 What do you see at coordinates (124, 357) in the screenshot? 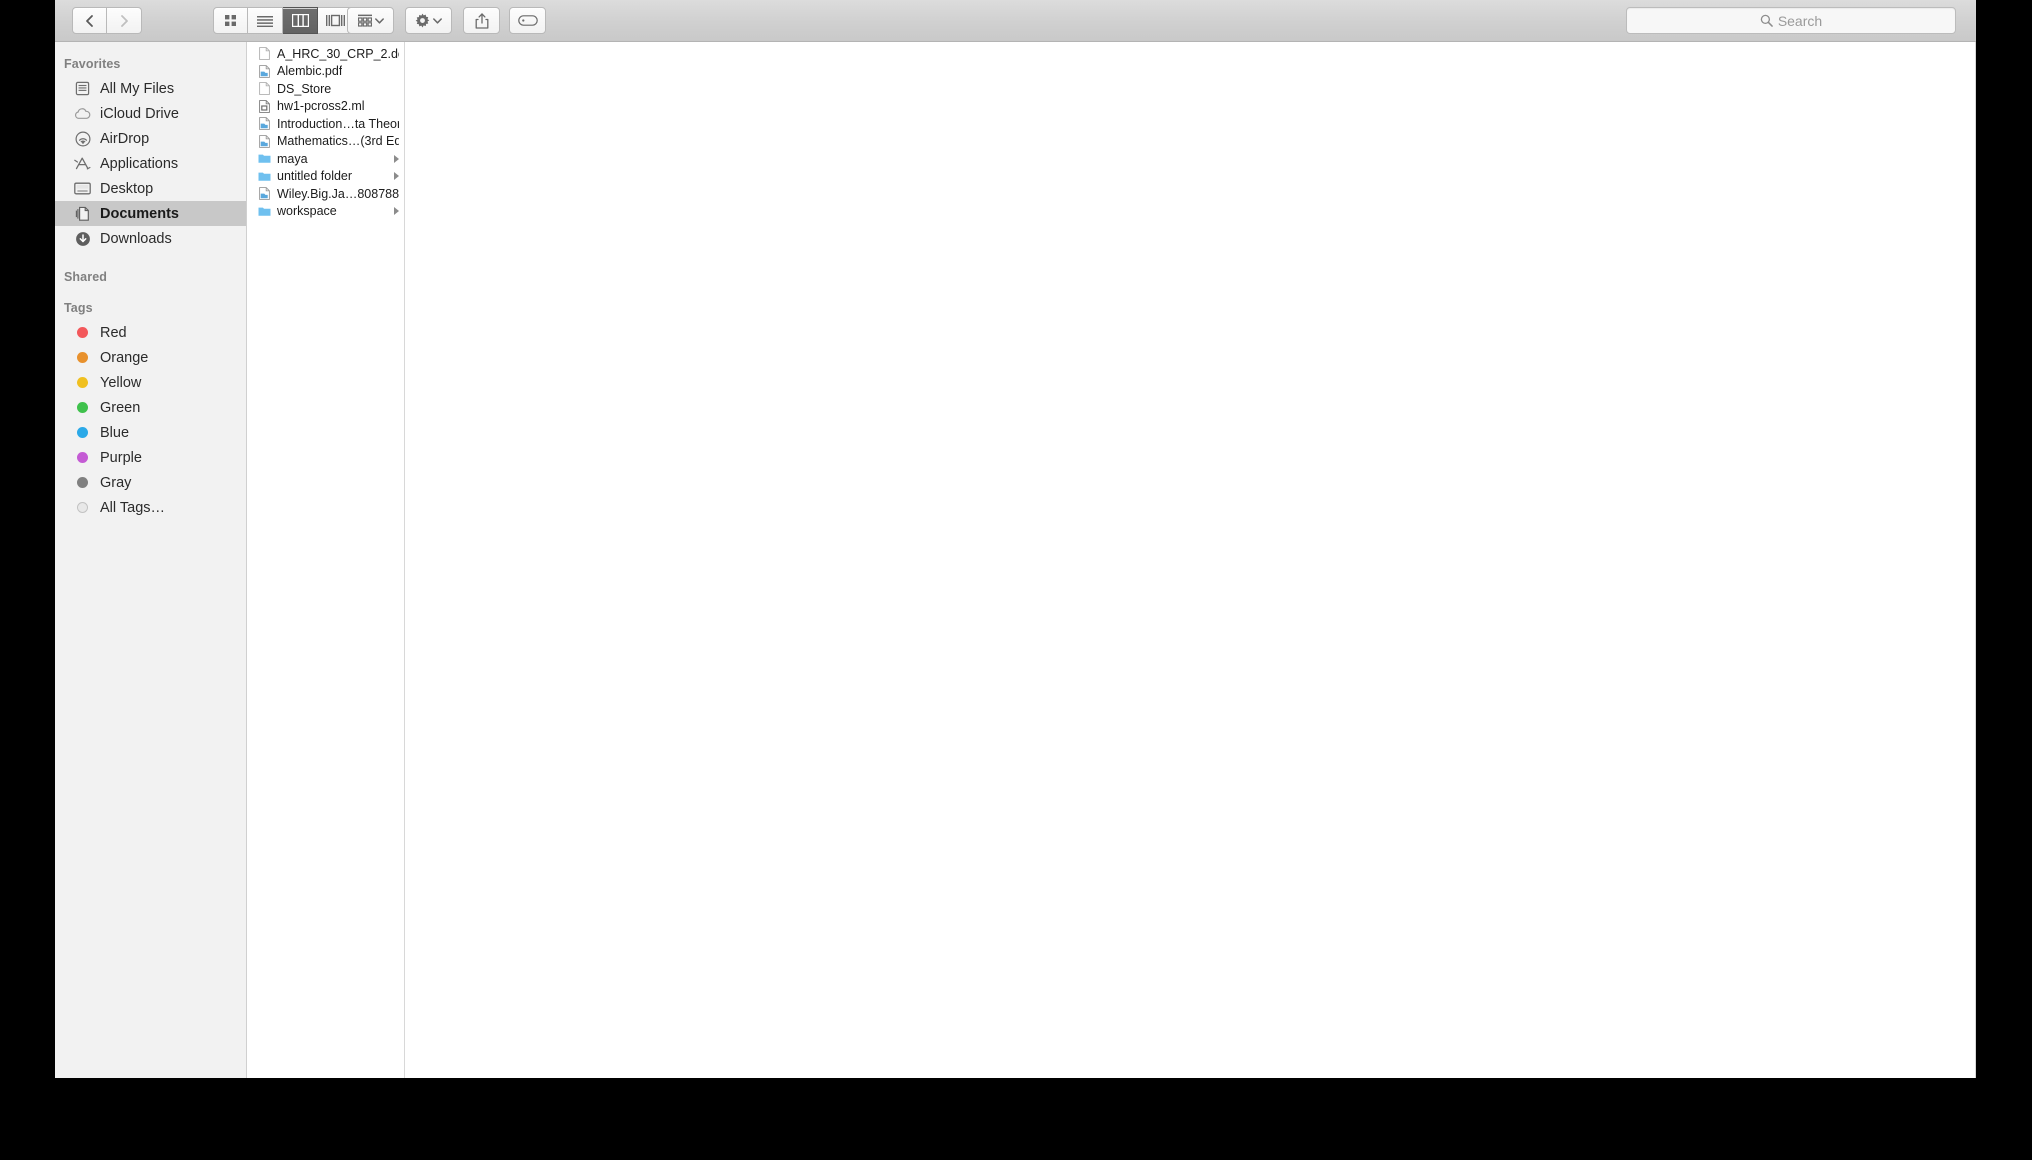
I see `sidebar-item-label: Orange` at bounding box center [124, 357].